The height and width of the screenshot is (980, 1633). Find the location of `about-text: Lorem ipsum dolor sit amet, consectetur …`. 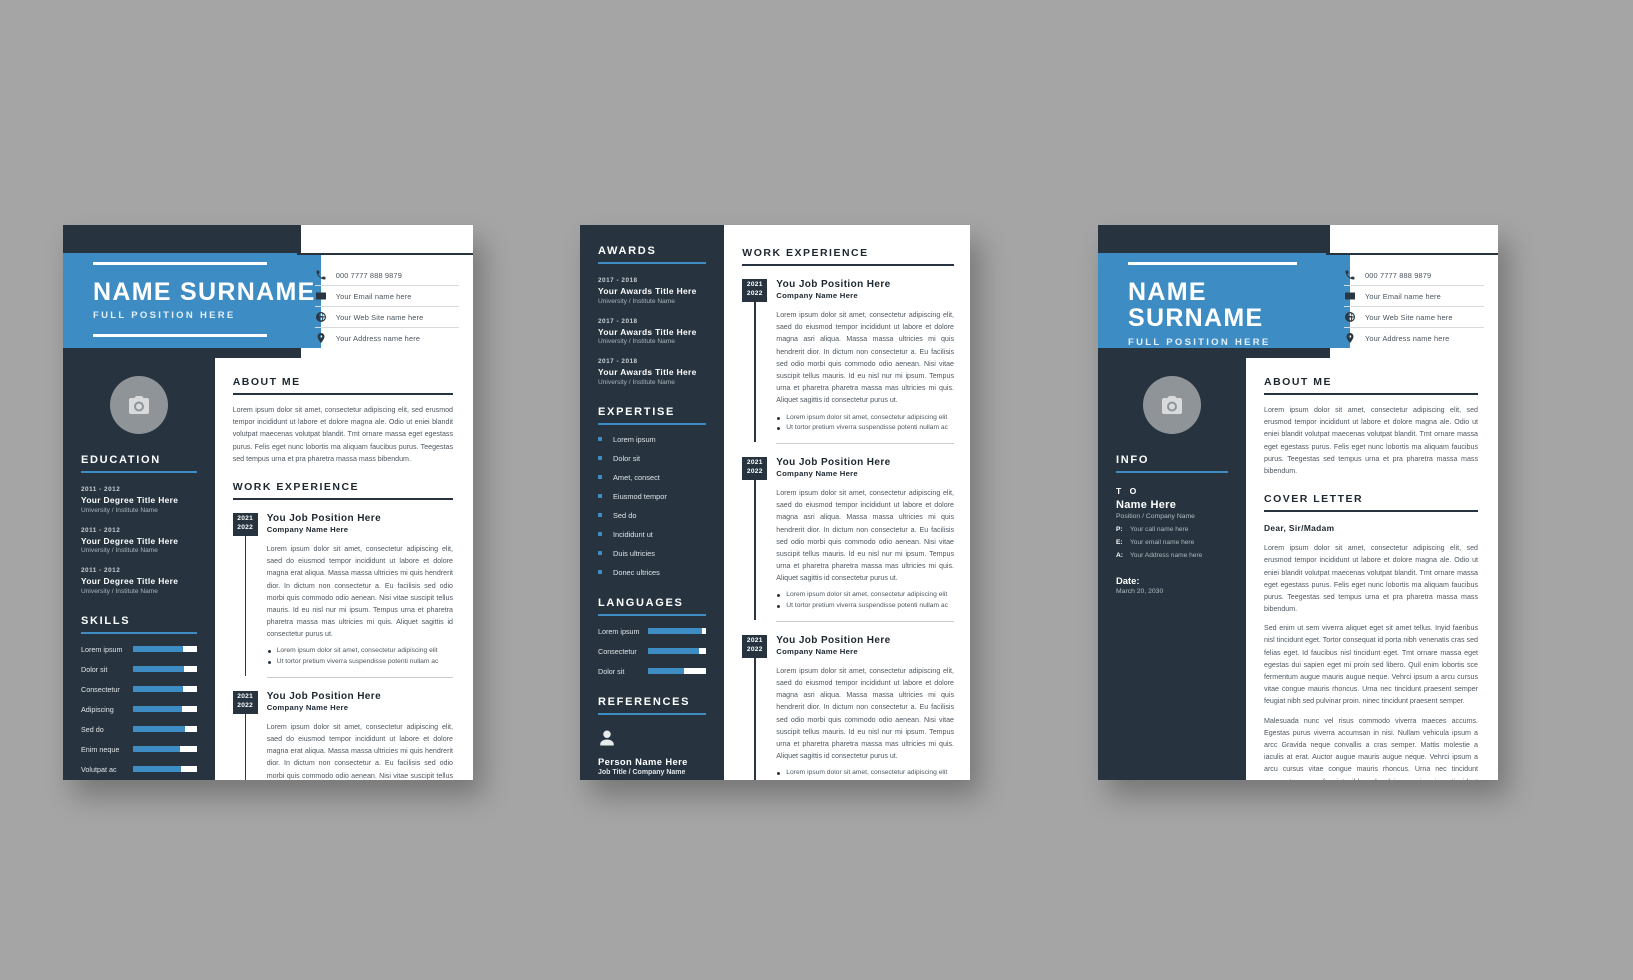

about-text: Lorem ipsum dolor sit amet, consectetur … is located at coordinates (342, 434).